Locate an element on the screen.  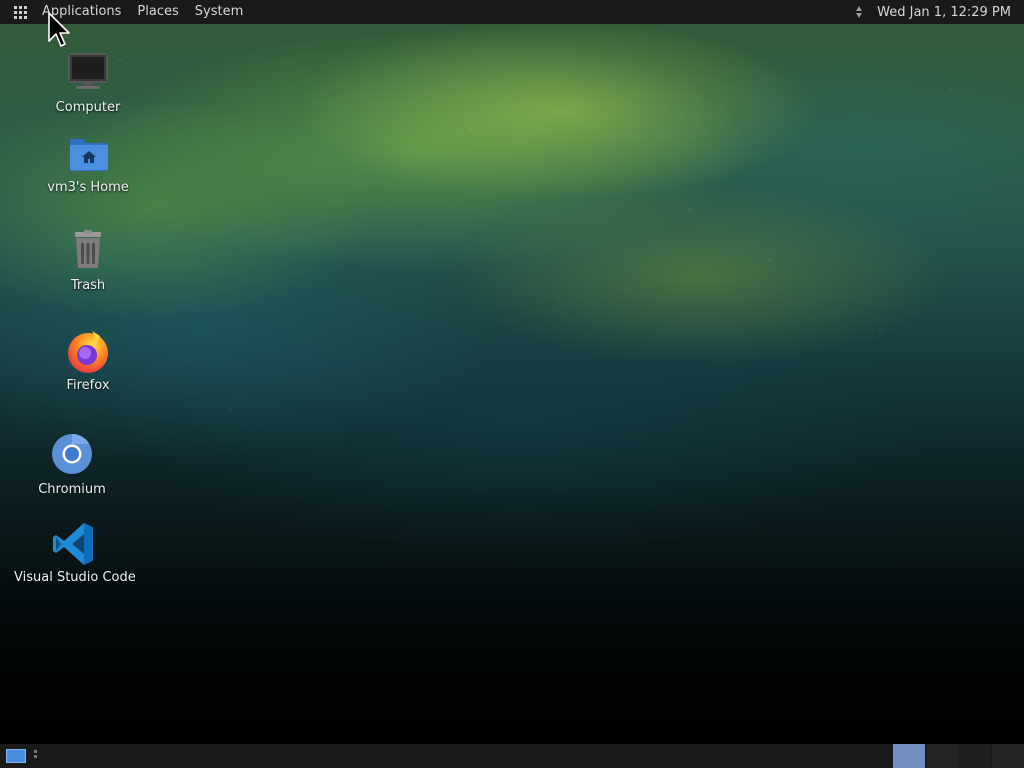
top-panel-tray: Wed Jan 1, 12:29 PM is located at coordinates (939, 12).